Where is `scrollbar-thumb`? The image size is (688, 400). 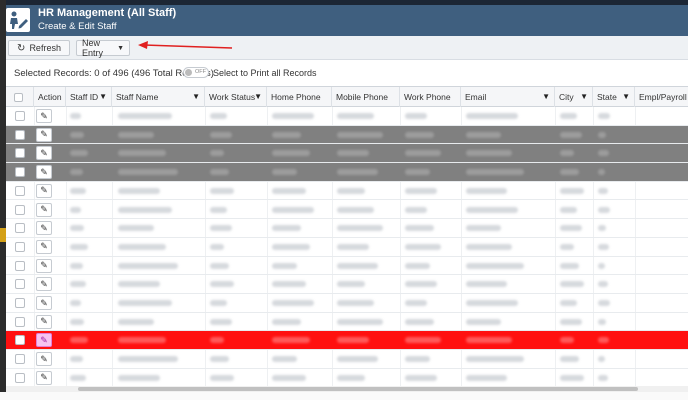
scrollbar-thumb is located at coordinates (358, 389).